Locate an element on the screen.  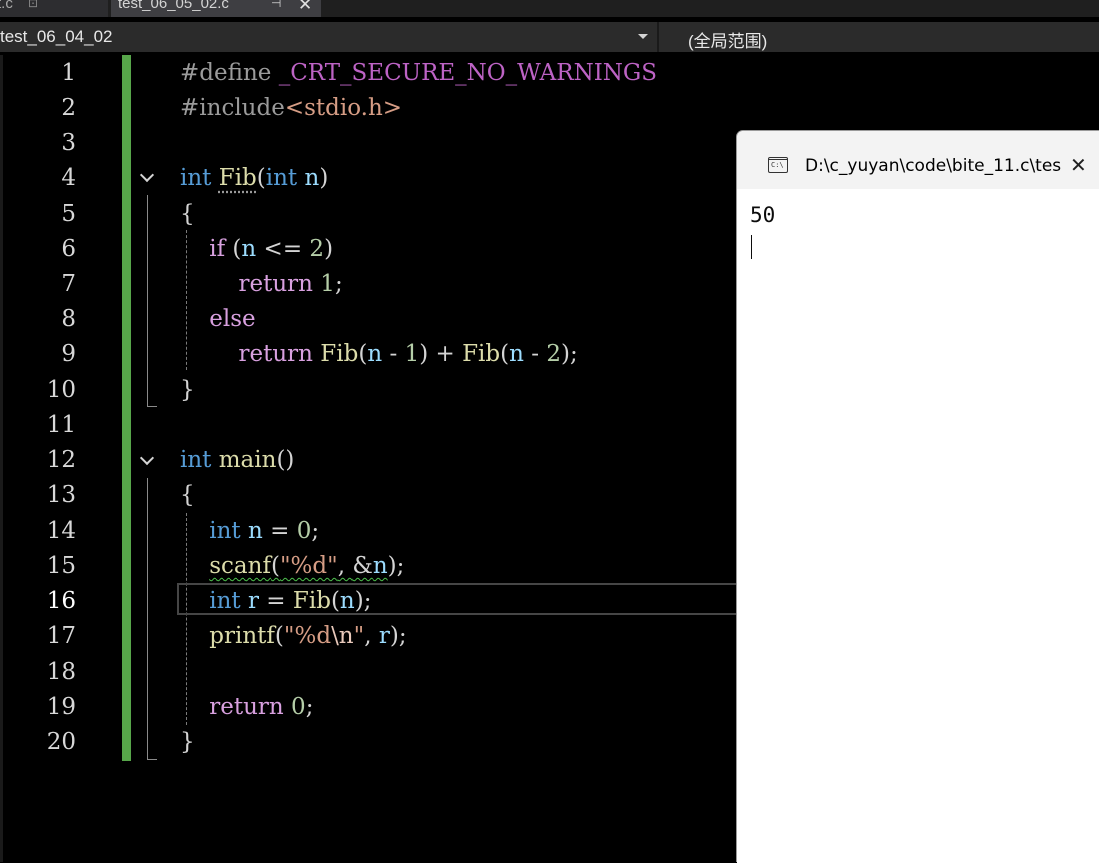
line-number: 18 is located at coordinates (61, 672).